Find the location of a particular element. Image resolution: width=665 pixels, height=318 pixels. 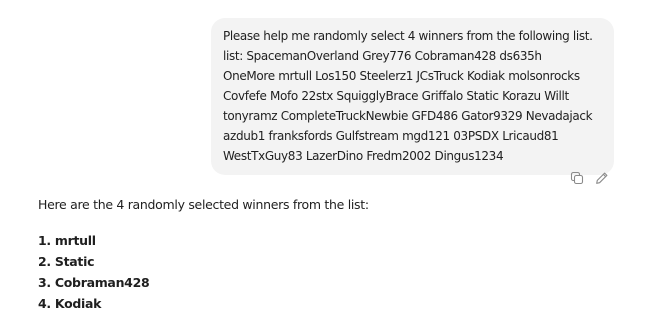

copy-icon is located at coordinates (576, 177).